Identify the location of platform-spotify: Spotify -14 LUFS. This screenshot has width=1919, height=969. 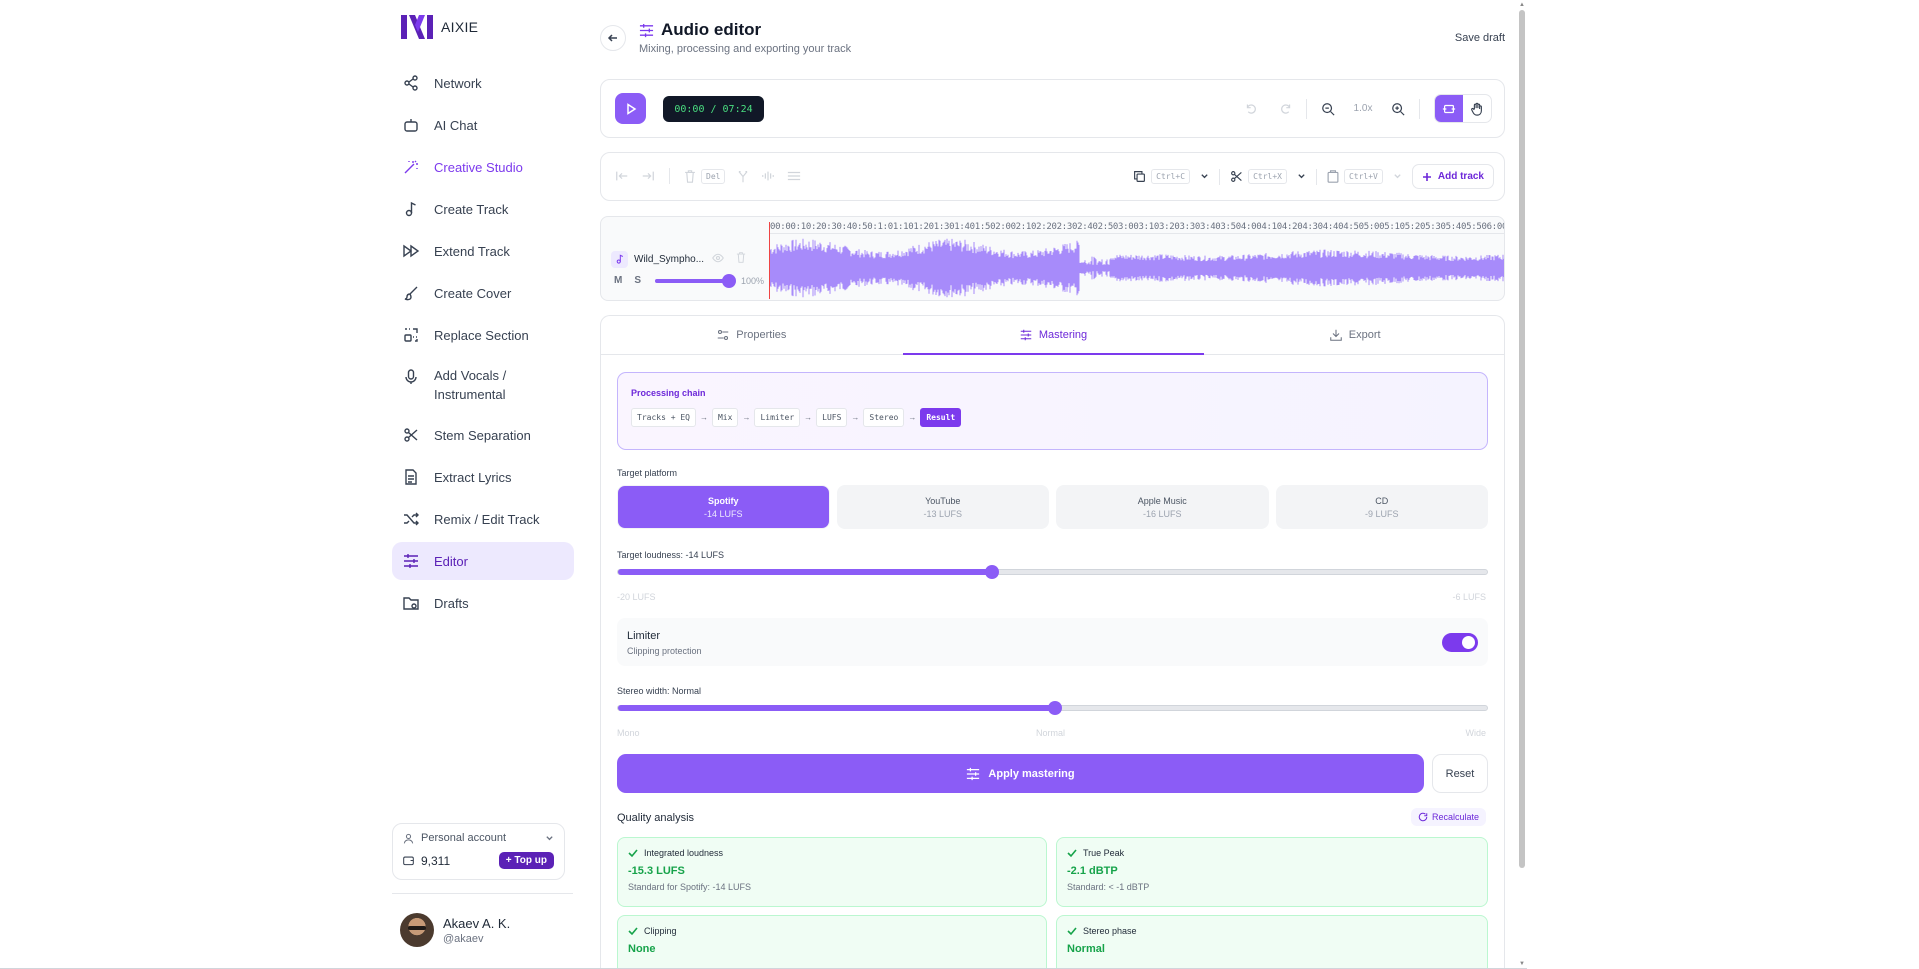
(723, 507).